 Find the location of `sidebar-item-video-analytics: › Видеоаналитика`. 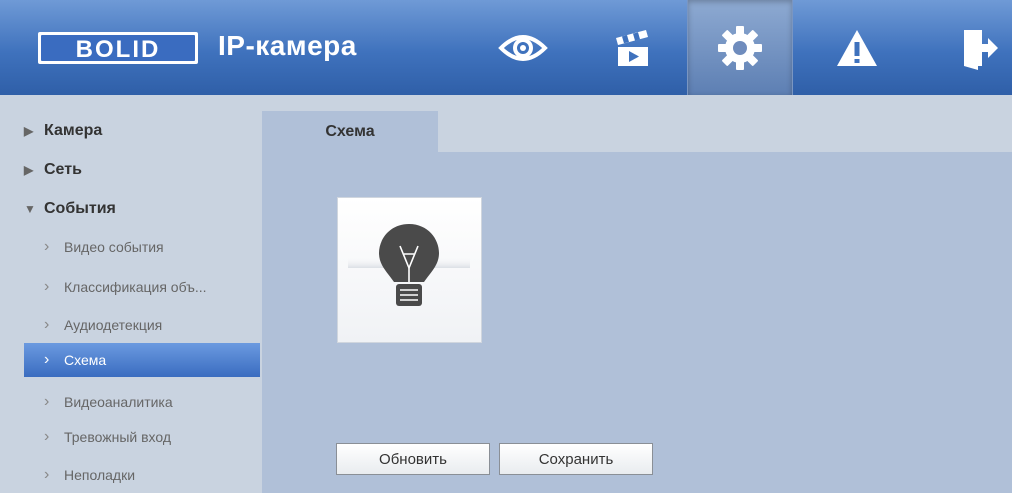

sidebar-item-video-analytics: › Видеоаналитика is located at coordinates (142, 402).